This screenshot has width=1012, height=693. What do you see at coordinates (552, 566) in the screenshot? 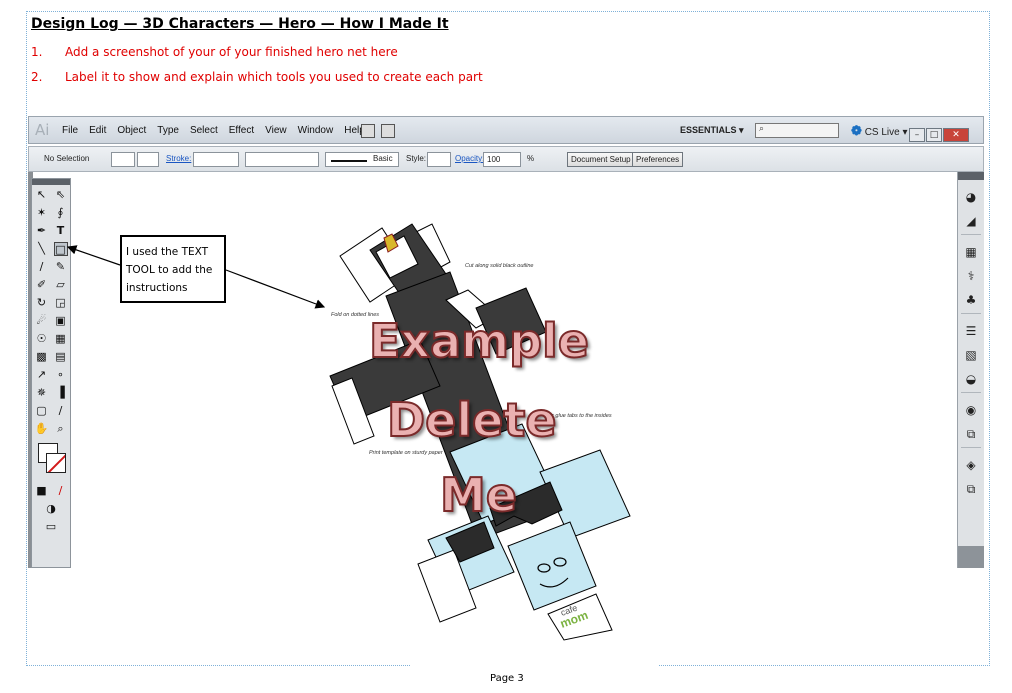
I see `face-panel-front` at bounding box center [552, 566].